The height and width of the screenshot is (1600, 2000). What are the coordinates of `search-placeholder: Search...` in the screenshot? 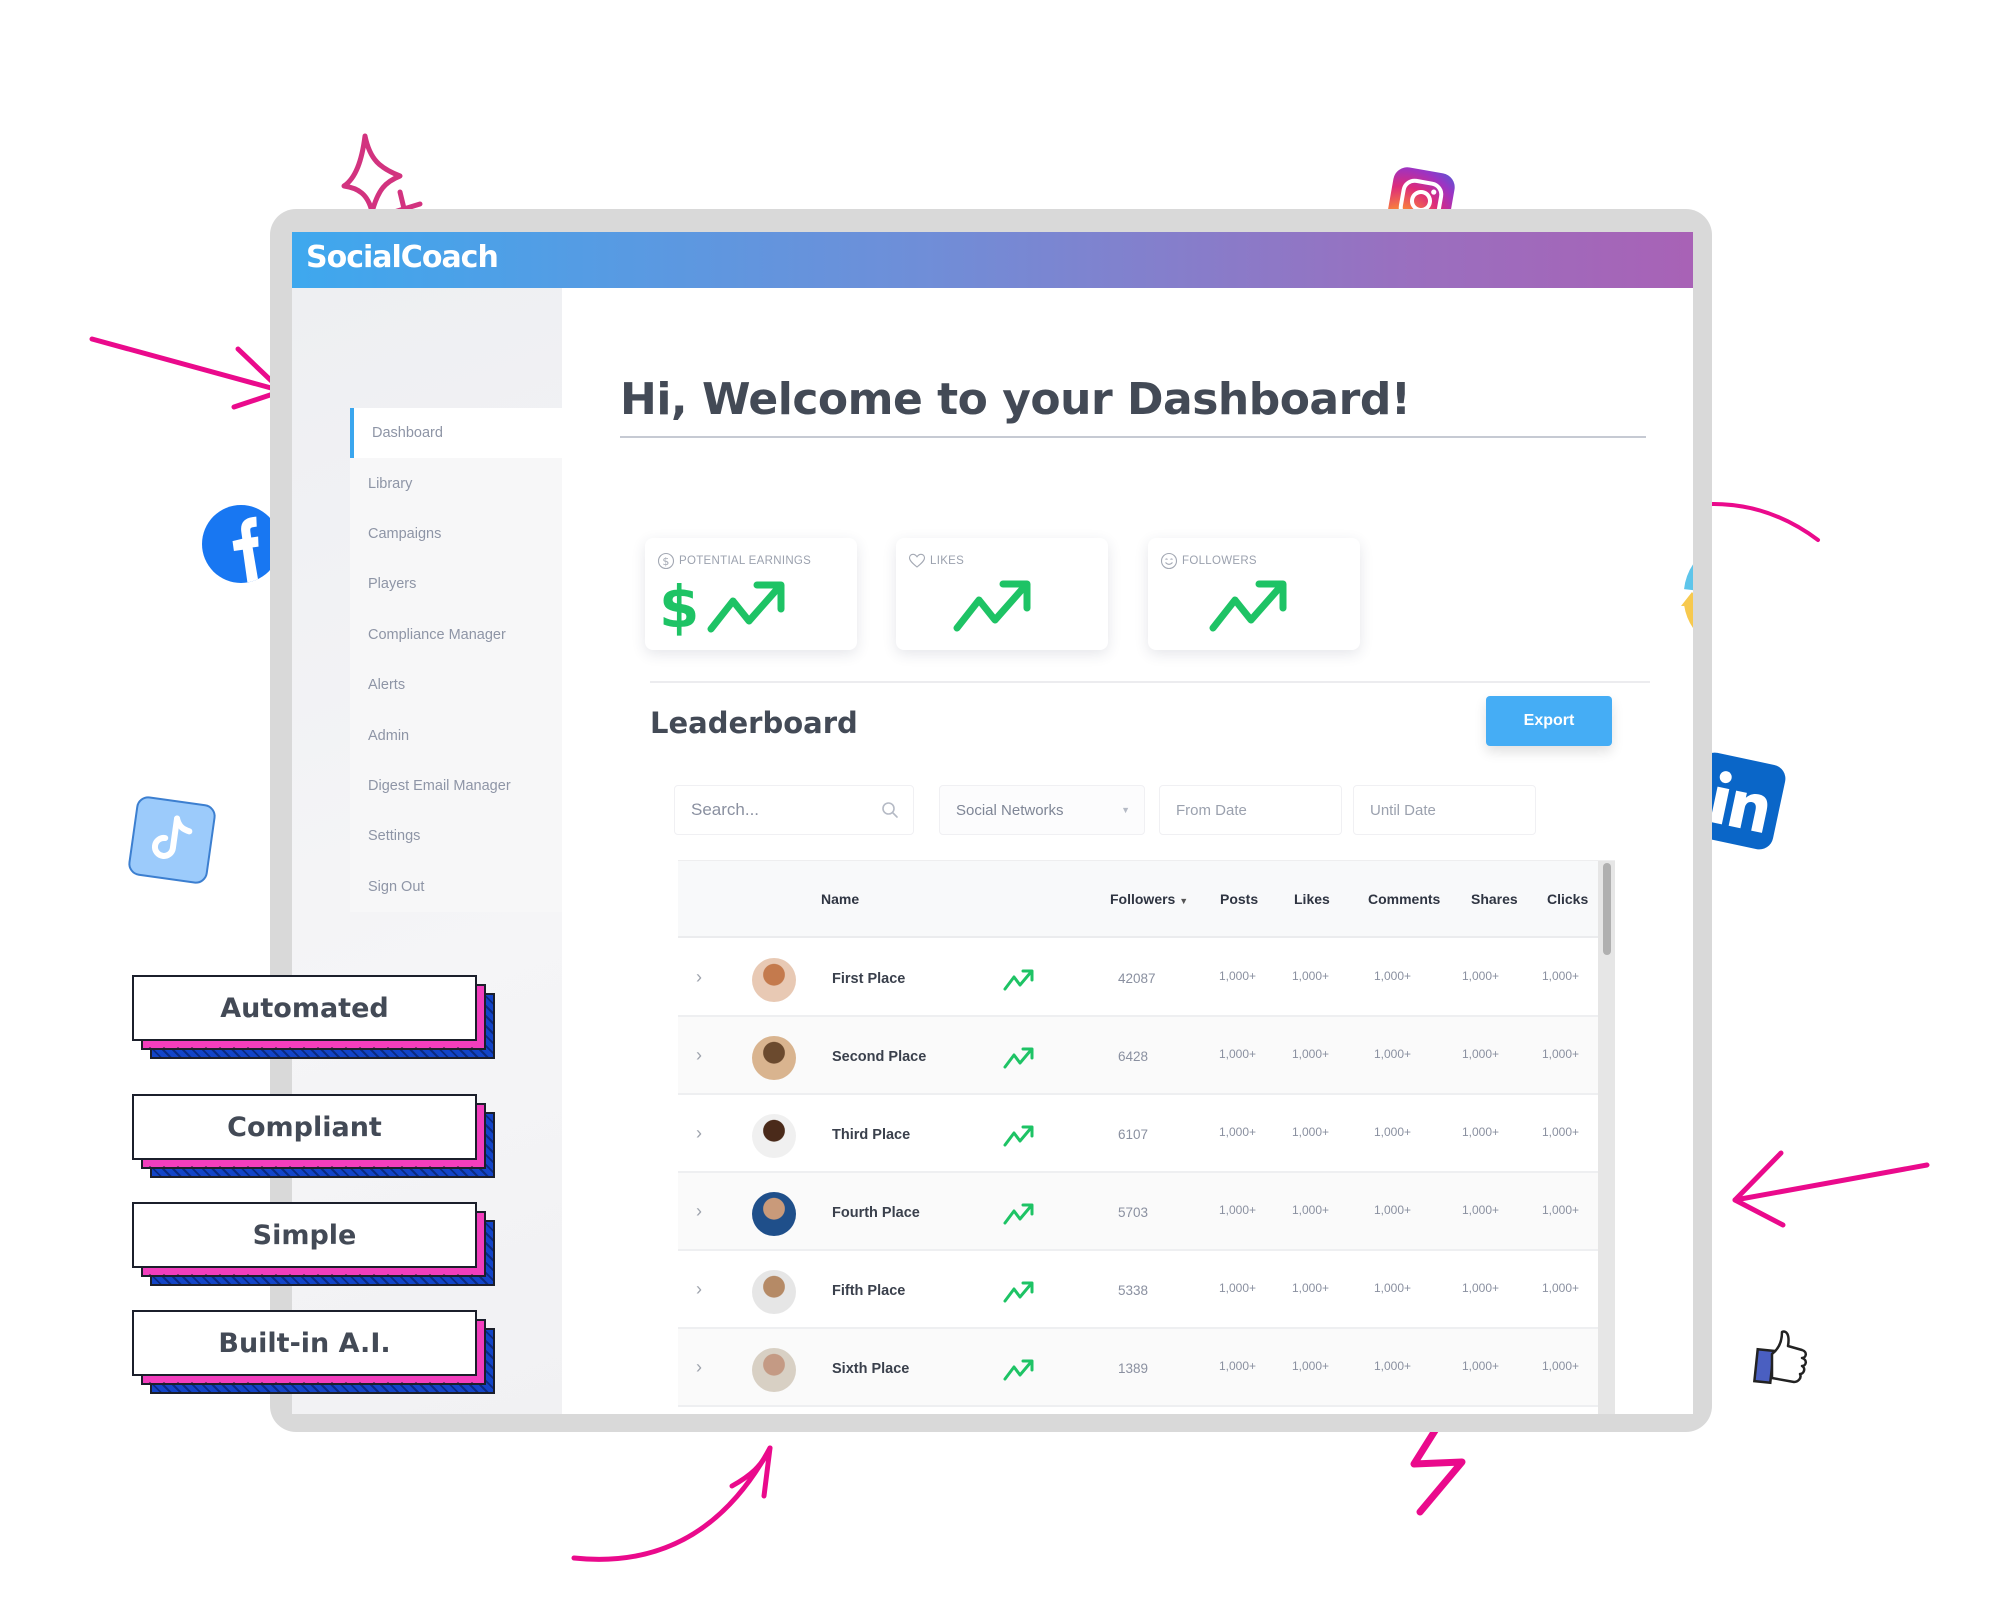 It's located at (725, 809).